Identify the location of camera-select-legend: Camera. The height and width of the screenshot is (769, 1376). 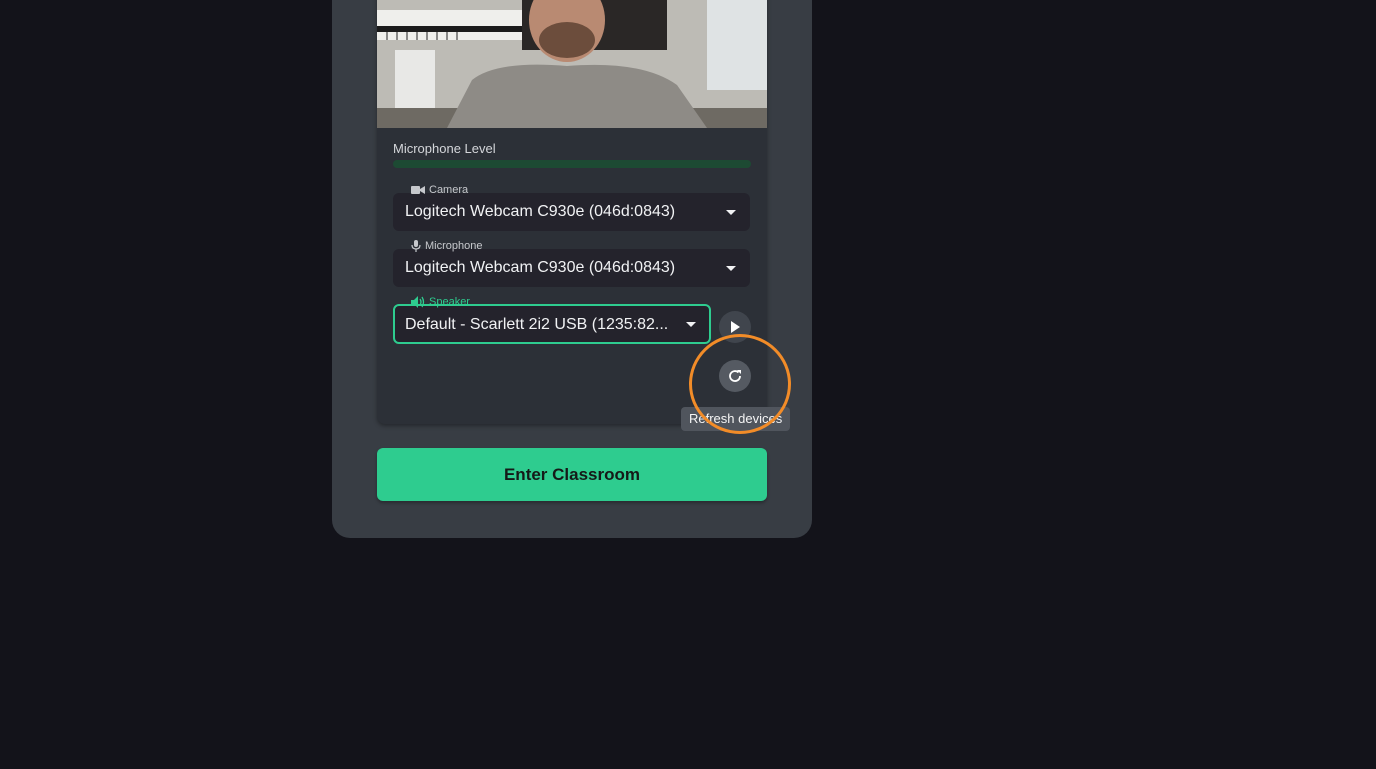
(439, 190).